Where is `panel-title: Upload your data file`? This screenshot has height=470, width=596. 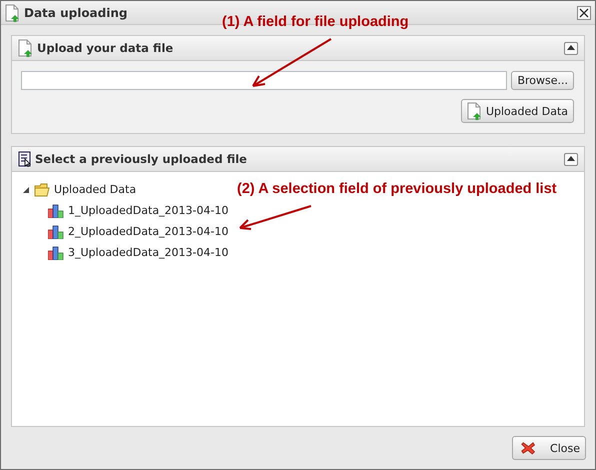
panel-title: Upload your data file is located at coordinates (105, 48).